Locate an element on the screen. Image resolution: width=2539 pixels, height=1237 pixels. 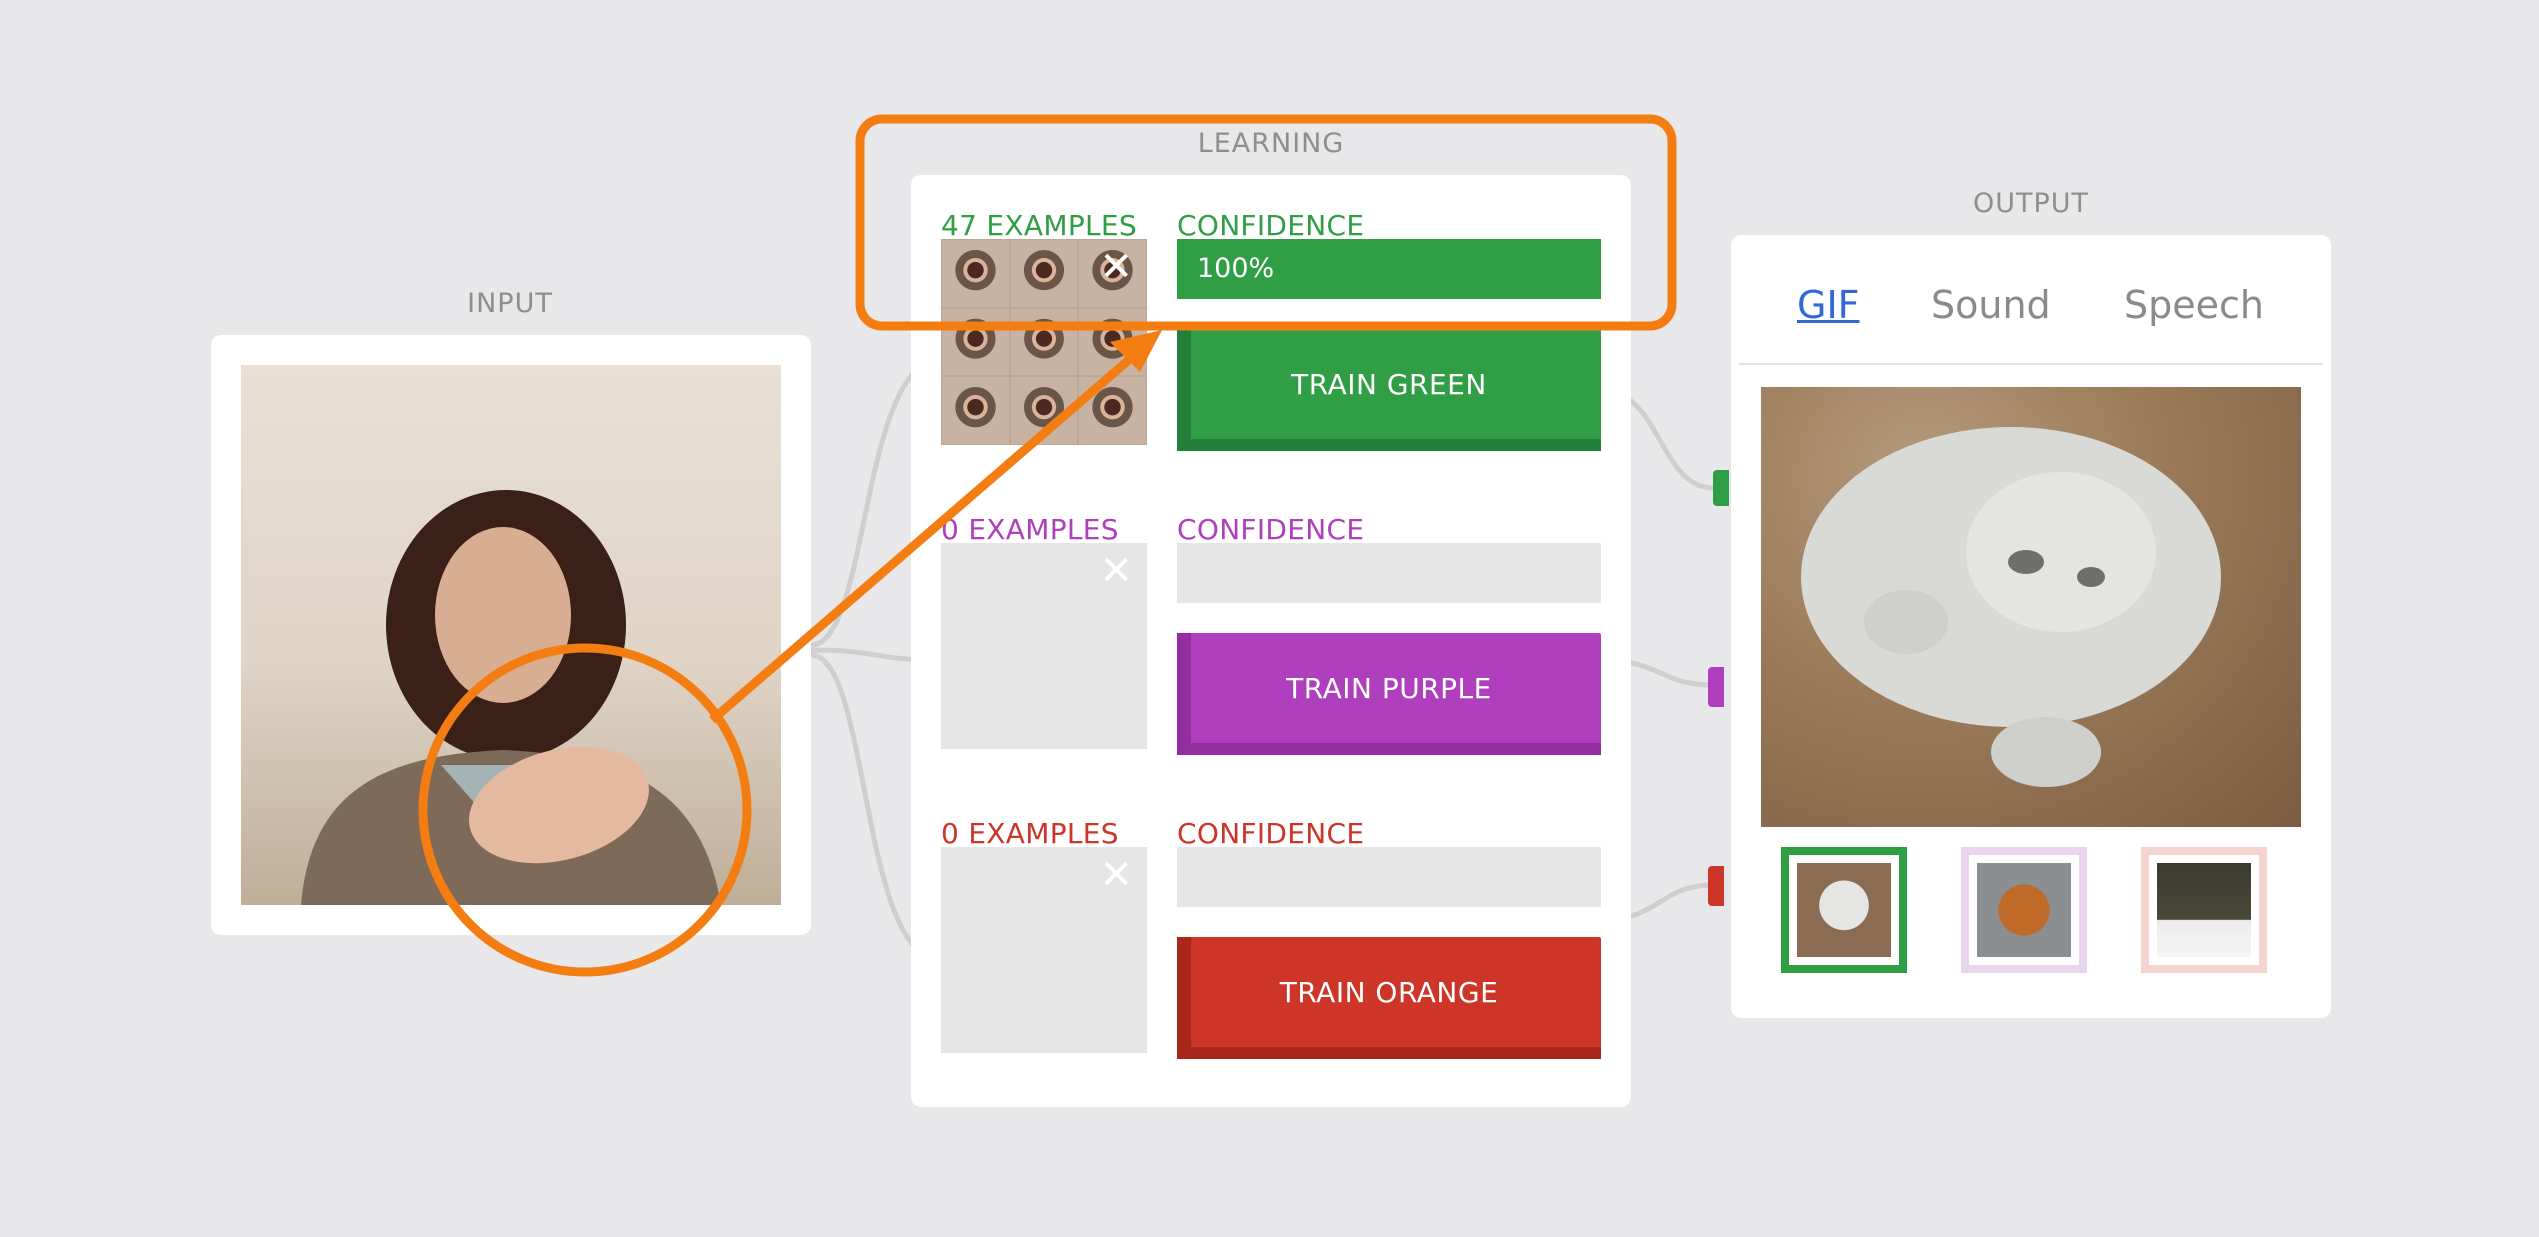
learning-section-label: LEARNING is located at coordinates (1271, 143).